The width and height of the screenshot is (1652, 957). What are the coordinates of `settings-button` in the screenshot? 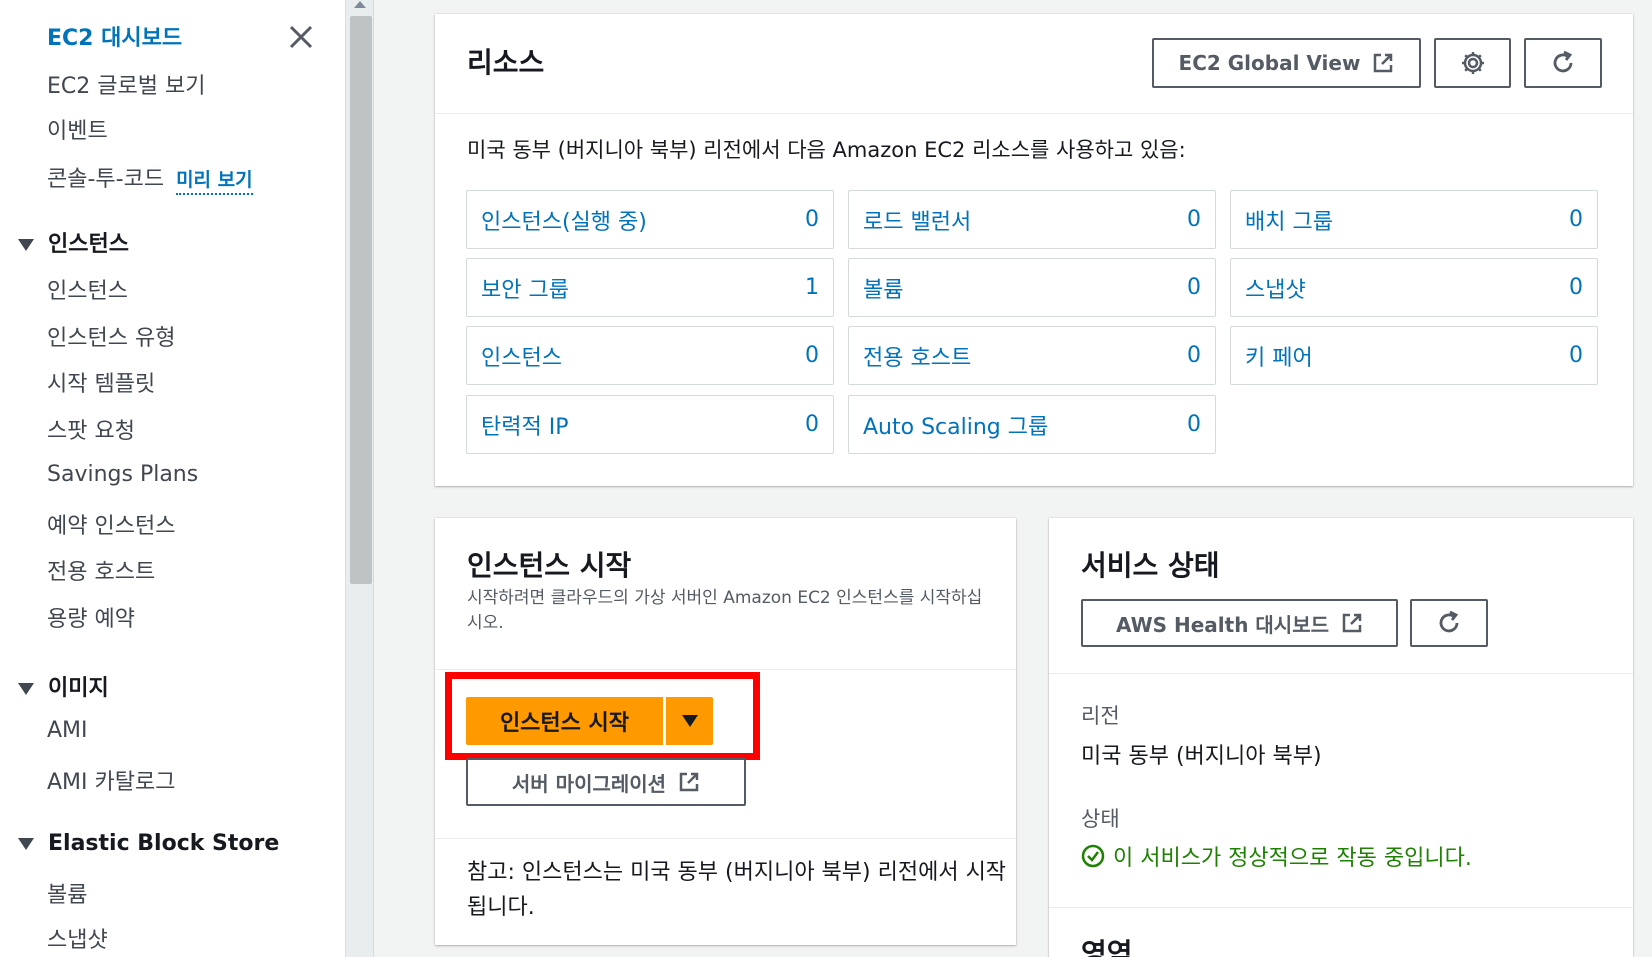 It's located at (1472, 63).